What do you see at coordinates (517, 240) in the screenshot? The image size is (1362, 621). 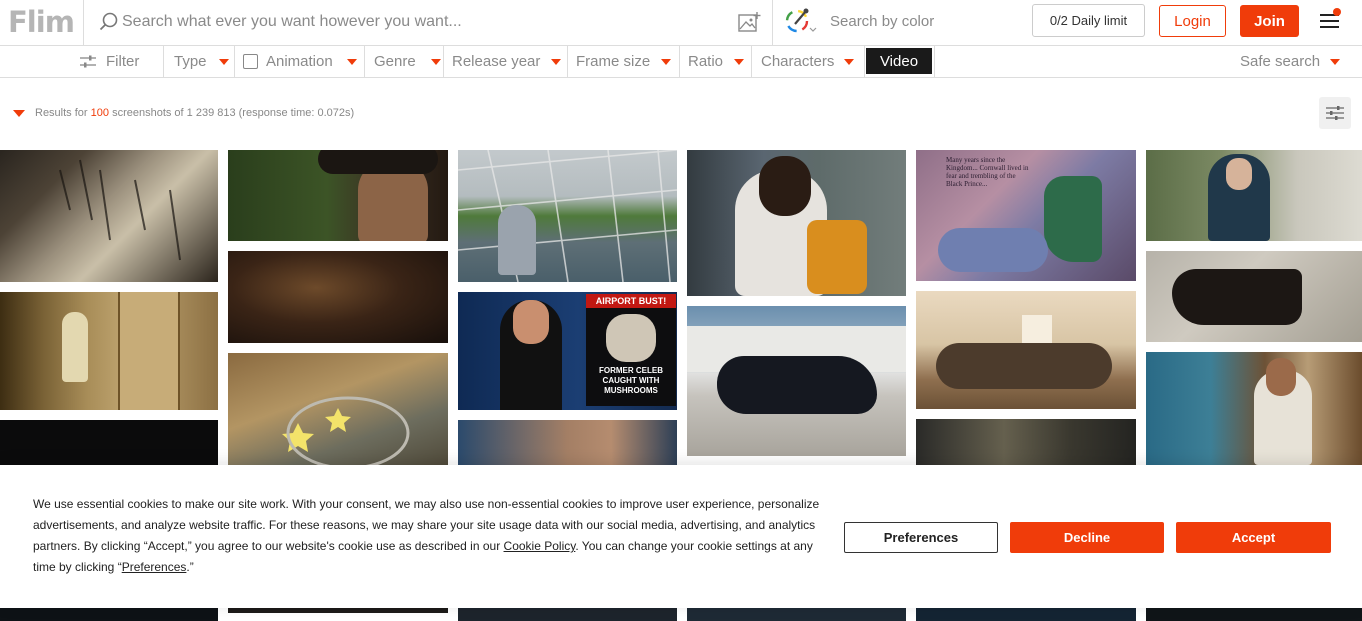 I see `person-figure` at bounding box center [517, 240].